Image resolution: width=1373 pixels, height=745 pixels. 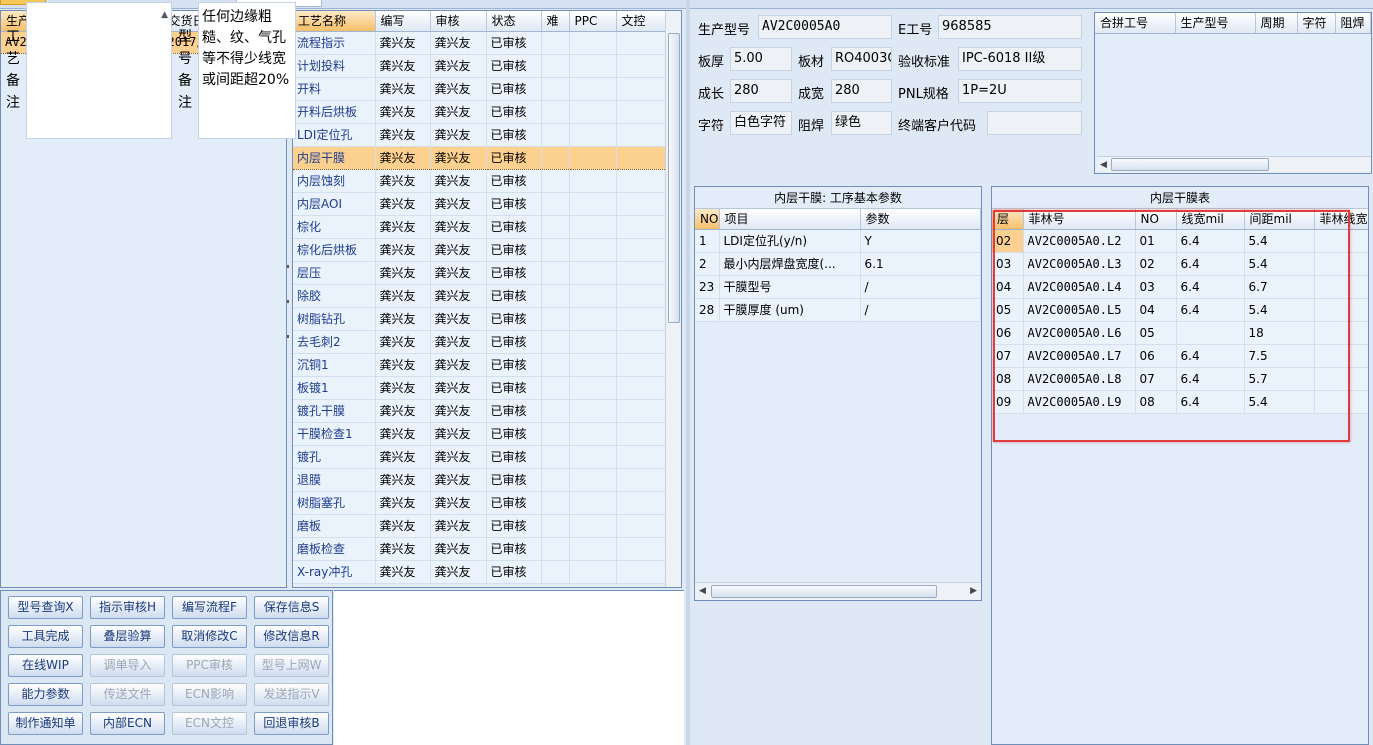 What do you see at coordinates (127, 694) in the screenshot?
I see `action-button: 传送文件` at bounding box center [127, 694].